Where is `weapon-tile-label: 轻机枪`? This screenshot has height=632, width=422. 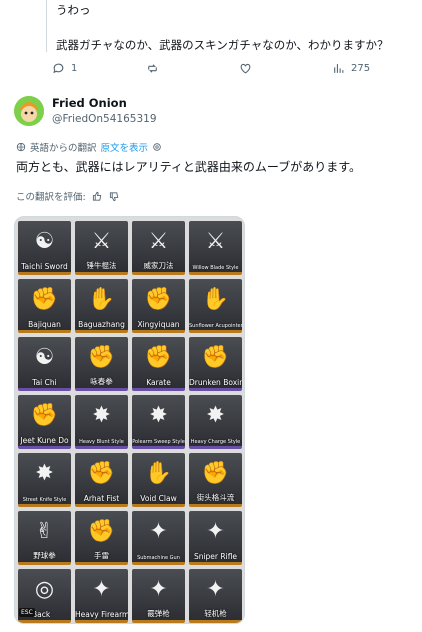 weapon-tile-label: 轻机枪 is located at coordinates (215, 613).